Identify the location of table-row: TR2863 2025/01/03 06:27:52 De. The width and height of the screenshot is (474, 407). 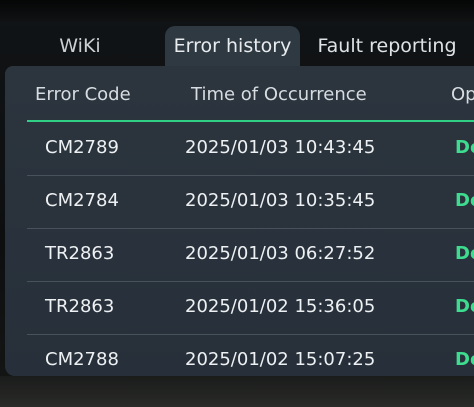
(239, 255).